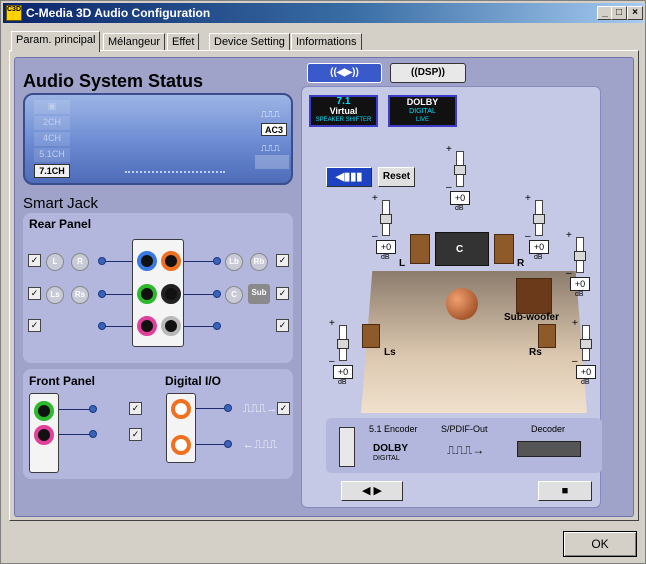  What do you see at coordinates (539, 247) in the screenshot?
I see `right-db-value: +0` at bounding box center [539, 247].